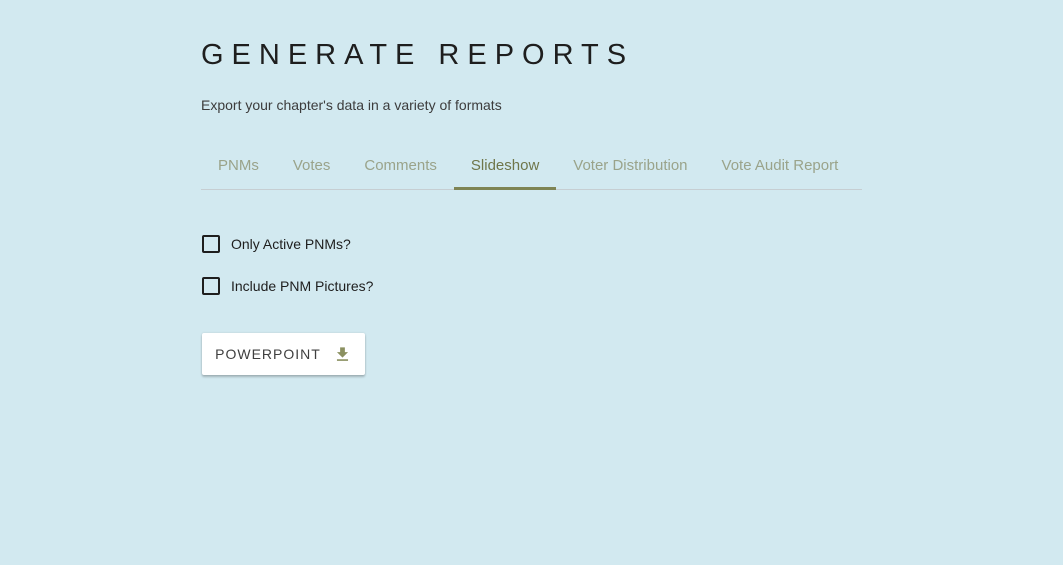  What do you see at coordinates (302, 286) in the screenshot?
I see `include-pnm-pictures-label: Include PNM Pictures?` at bounding box center [302, 286].